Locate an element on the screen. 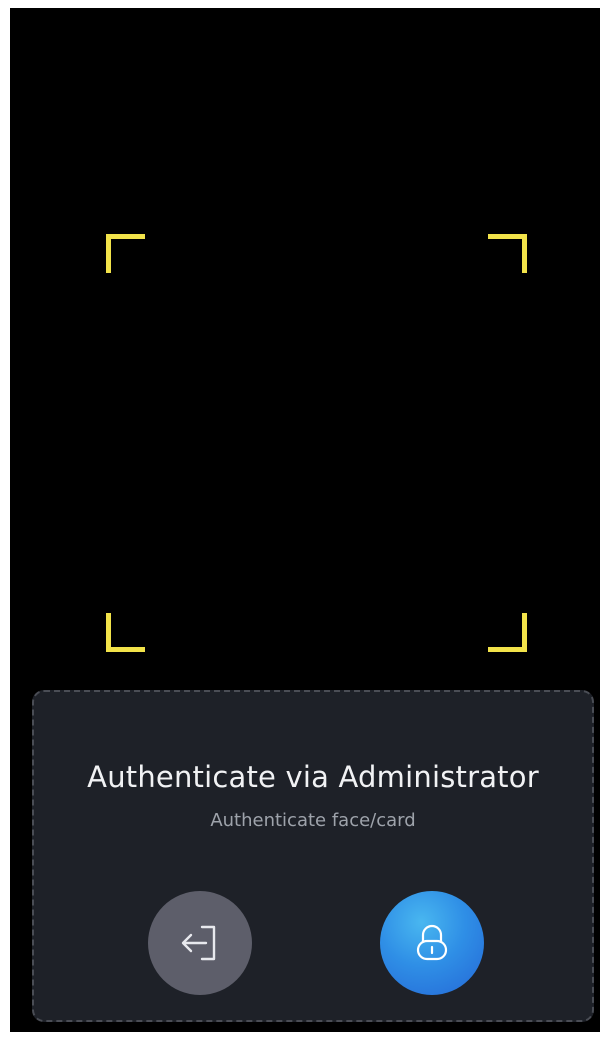 This screenshot has height=1037, width=604. lock-icon is located at coordinates (432, 943).